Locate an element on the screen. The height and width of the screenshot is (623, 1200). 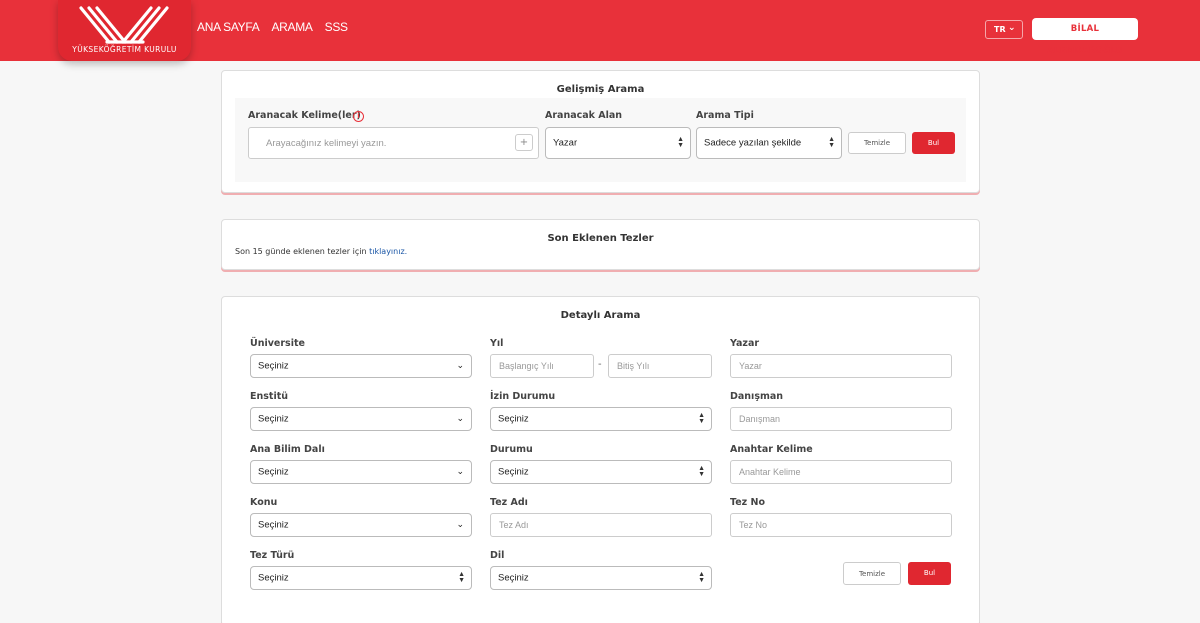
konu-value: Seçiniz is located at coordinates (273, 525).